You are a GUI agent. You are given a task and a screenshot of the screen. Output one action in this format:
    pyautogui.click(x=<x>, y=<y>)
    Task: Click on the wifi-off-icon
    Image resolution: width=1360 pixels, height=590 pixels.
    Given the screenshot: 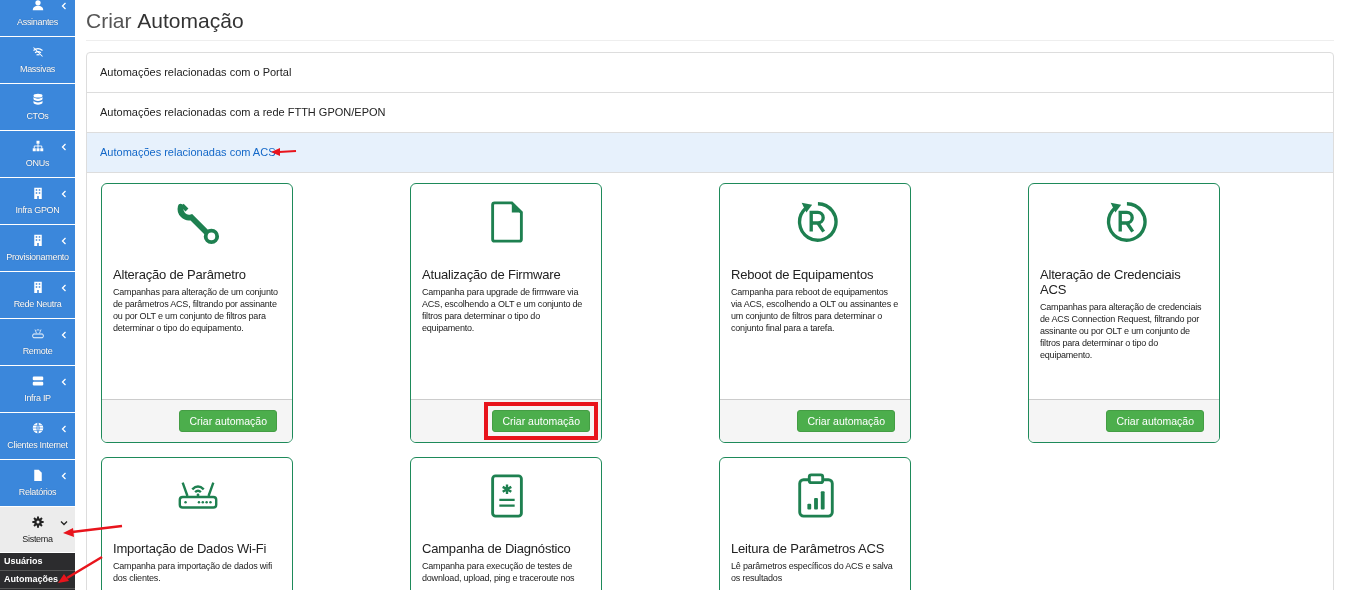 What is the action you would take?
    pyautogui.click(x=37, y=52)
    